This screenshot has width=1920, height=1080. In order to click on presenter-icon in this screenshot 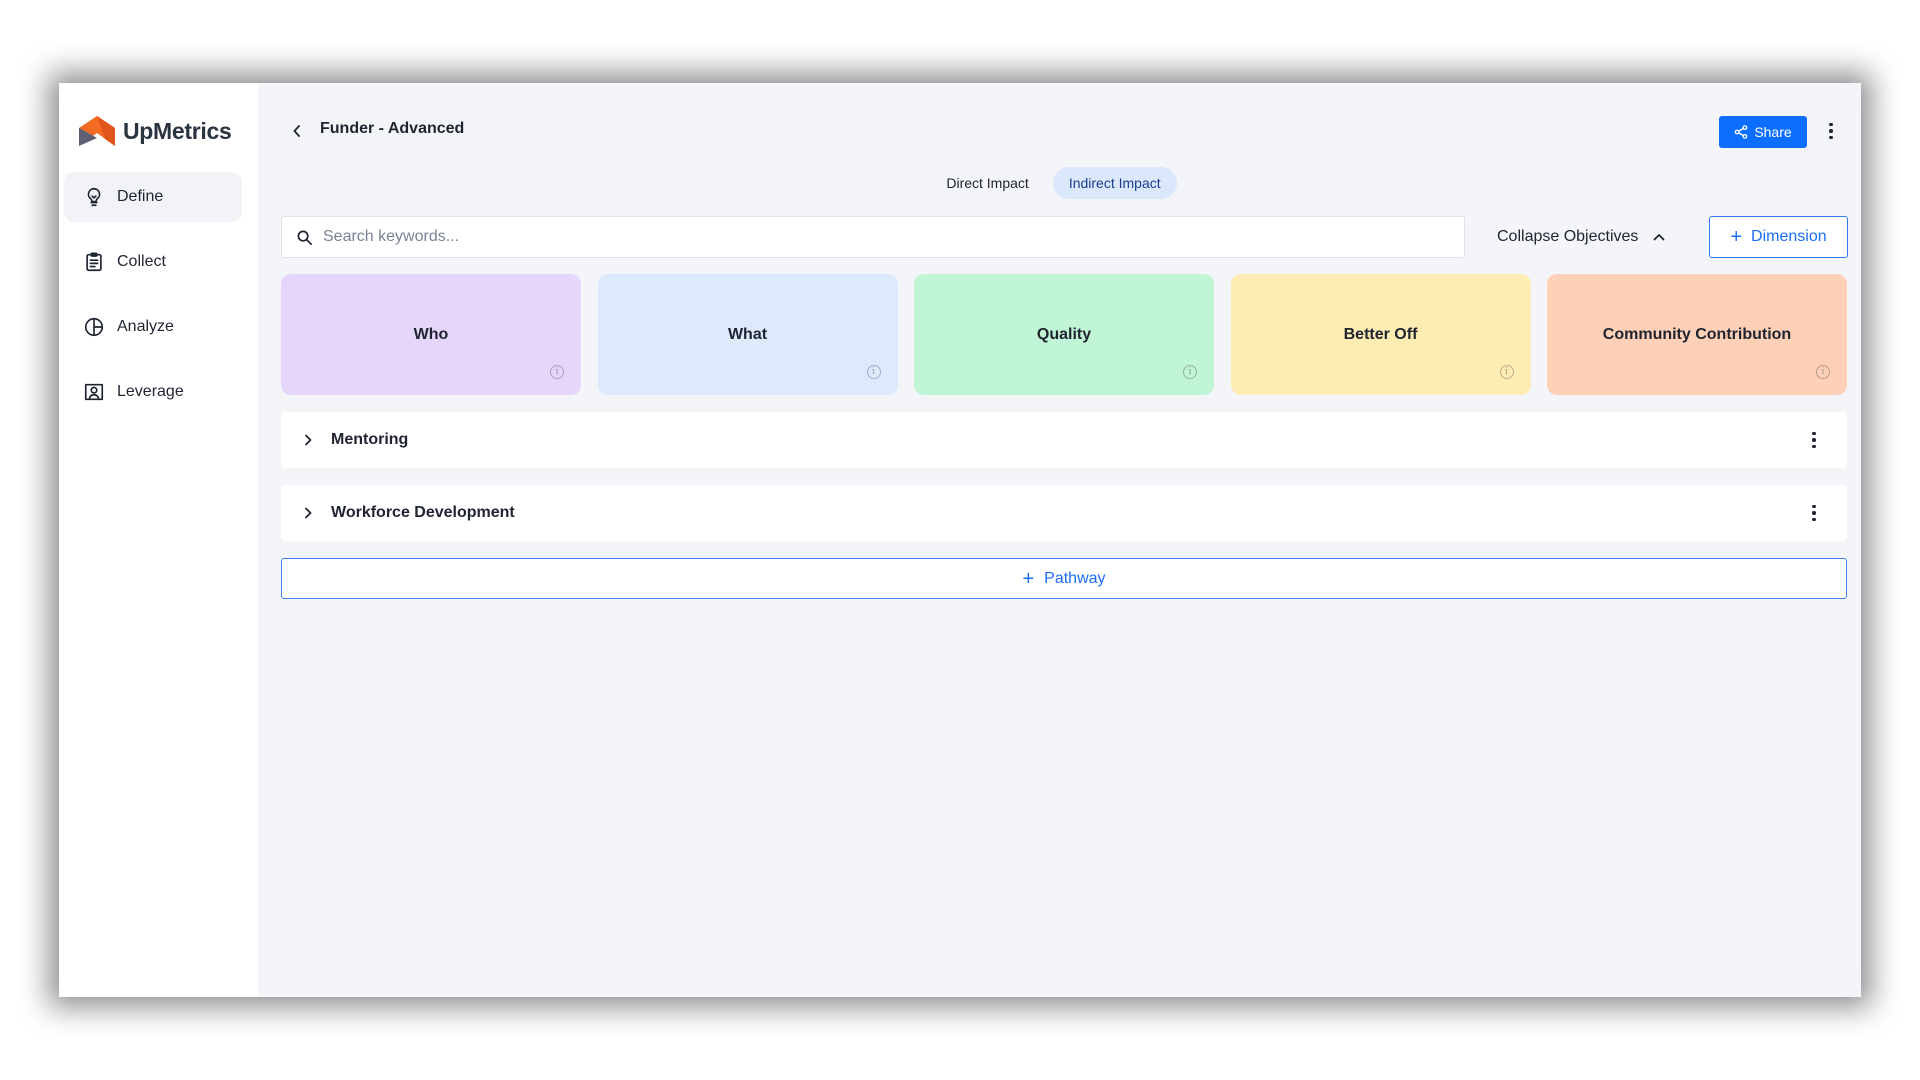, I will do `click(94, 392)`.